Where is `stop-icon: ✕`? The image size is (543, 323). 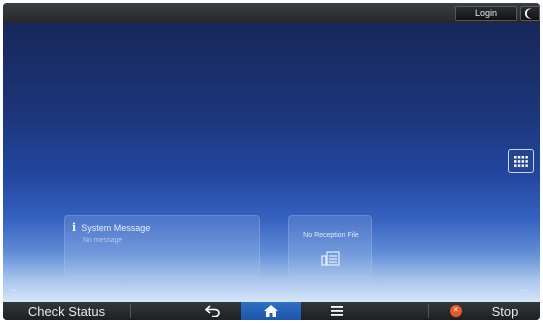 stop-icon: ✕ is located at coordinates (455, 311).